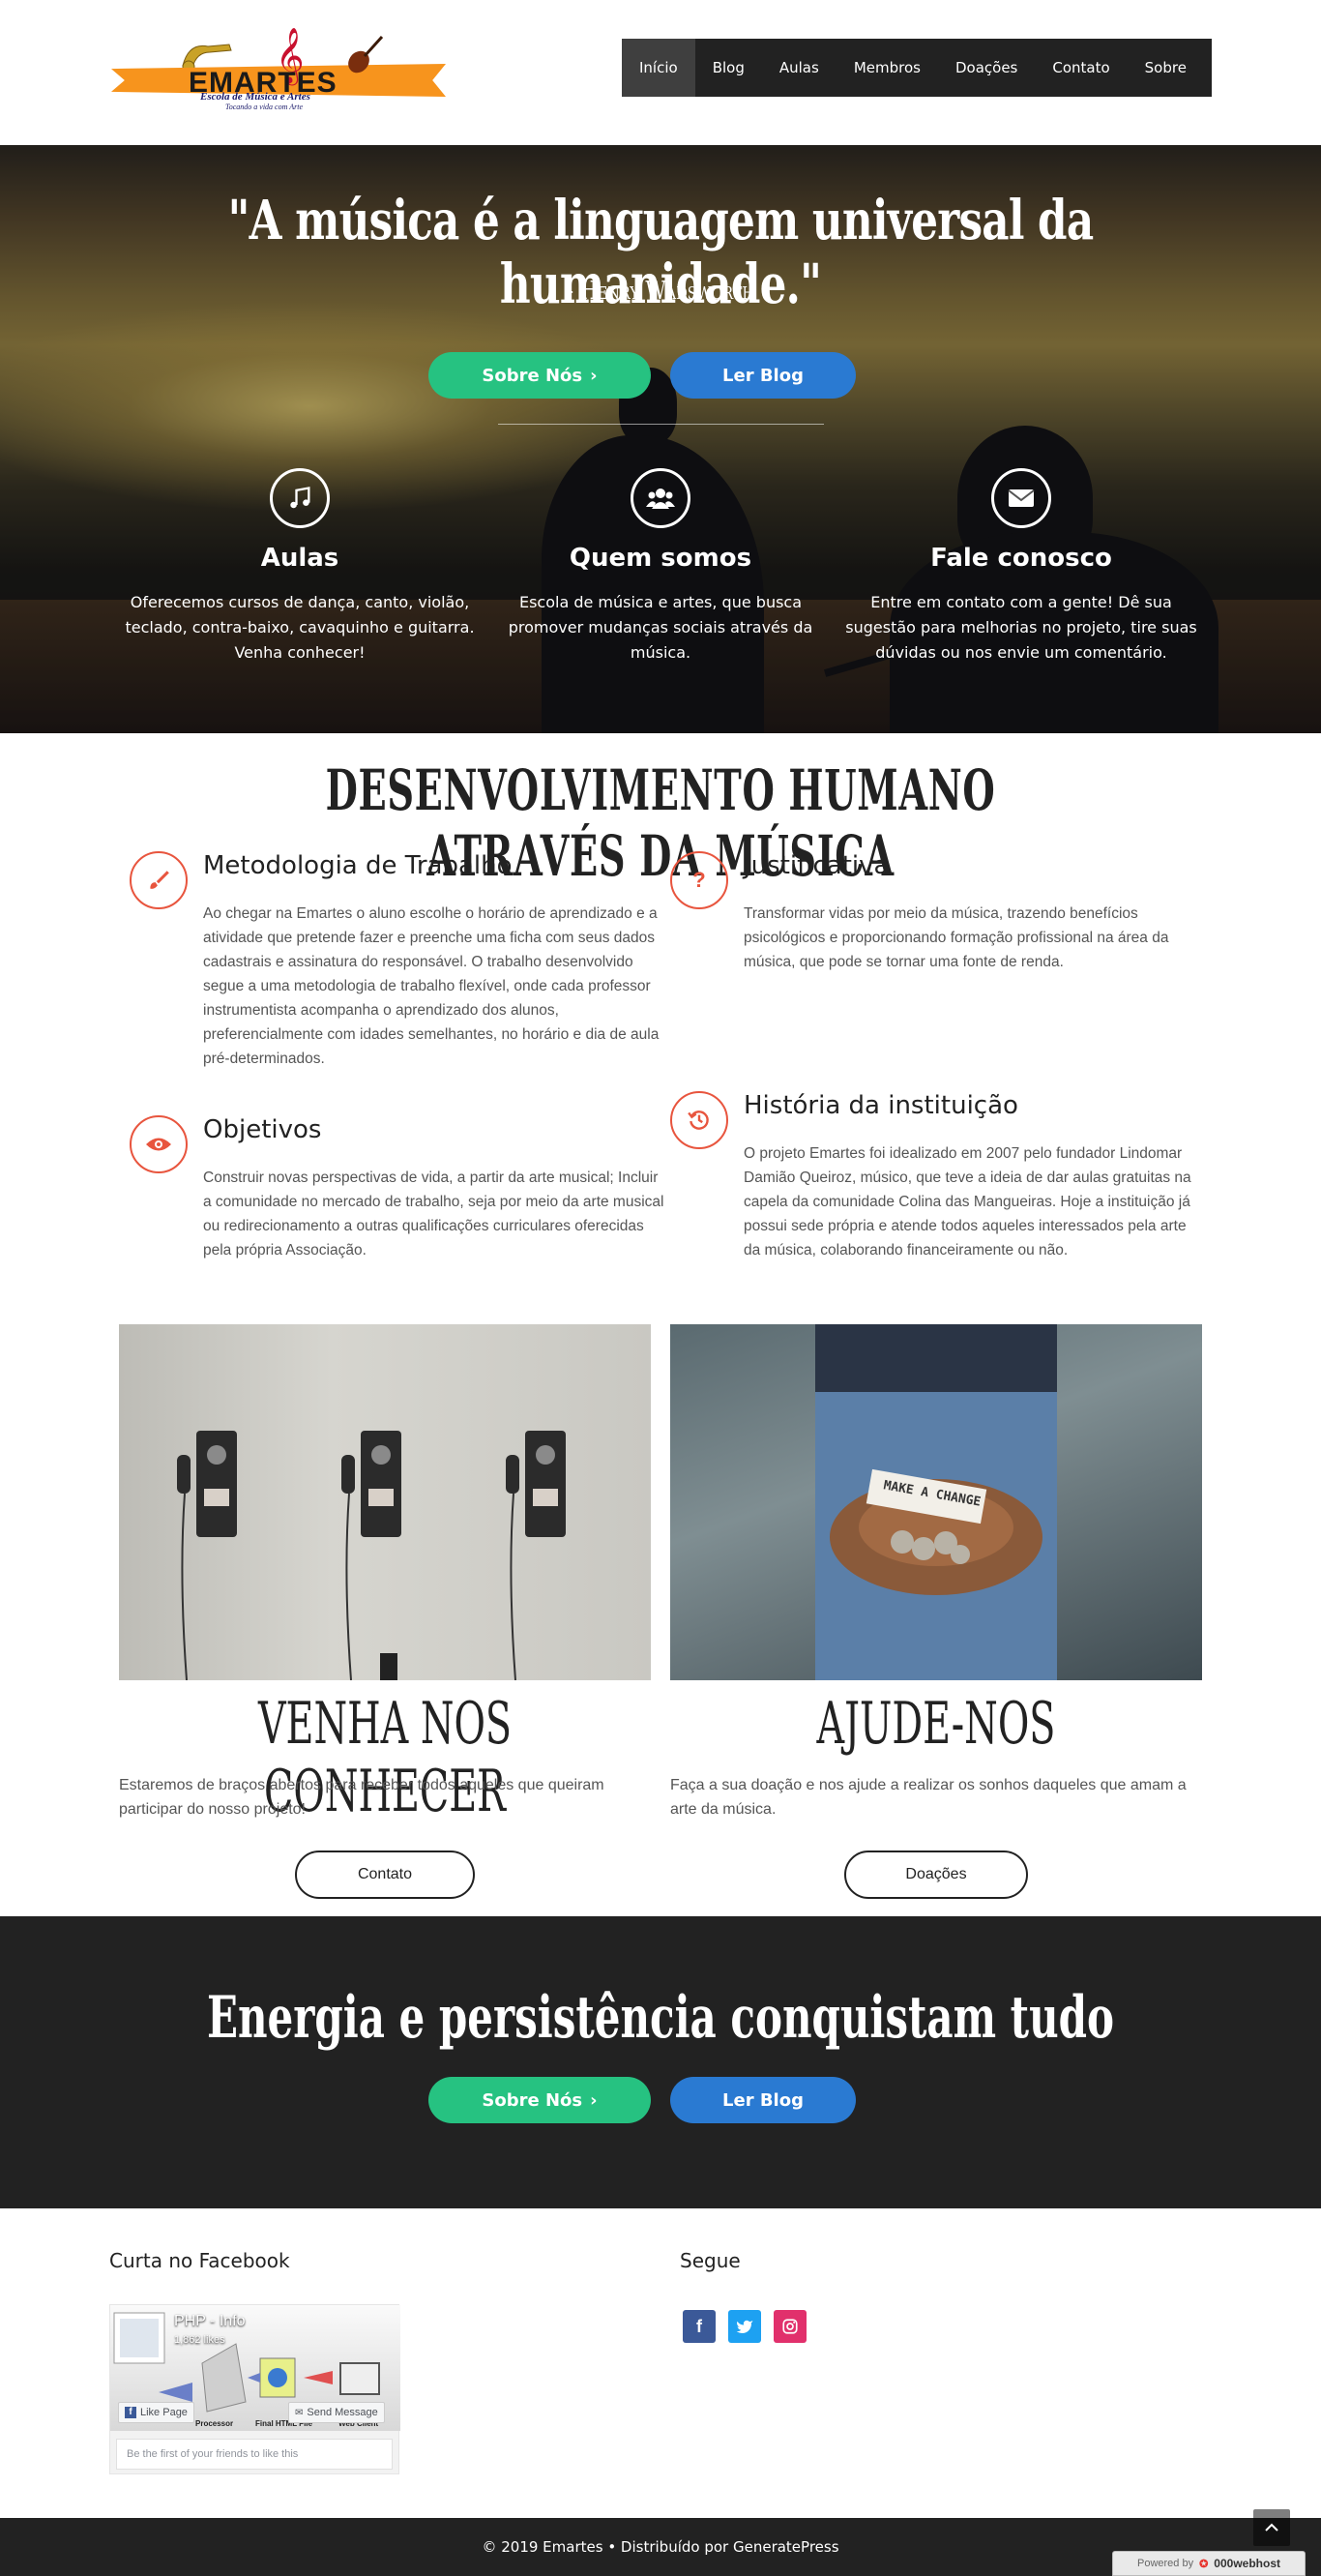  Describe the element at coordinates (164, 2412) in the screenshot. I see `fb-like-label: Like Page` at that location.